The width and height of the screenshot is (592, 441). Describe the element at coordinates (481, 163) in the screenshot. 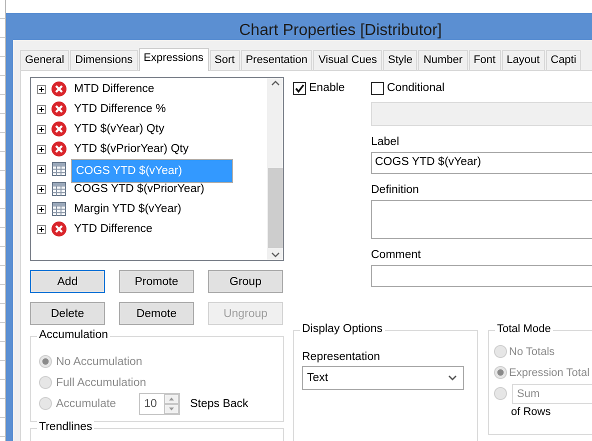

I see `label-field: COGS YTD $(vYear)` at that location.